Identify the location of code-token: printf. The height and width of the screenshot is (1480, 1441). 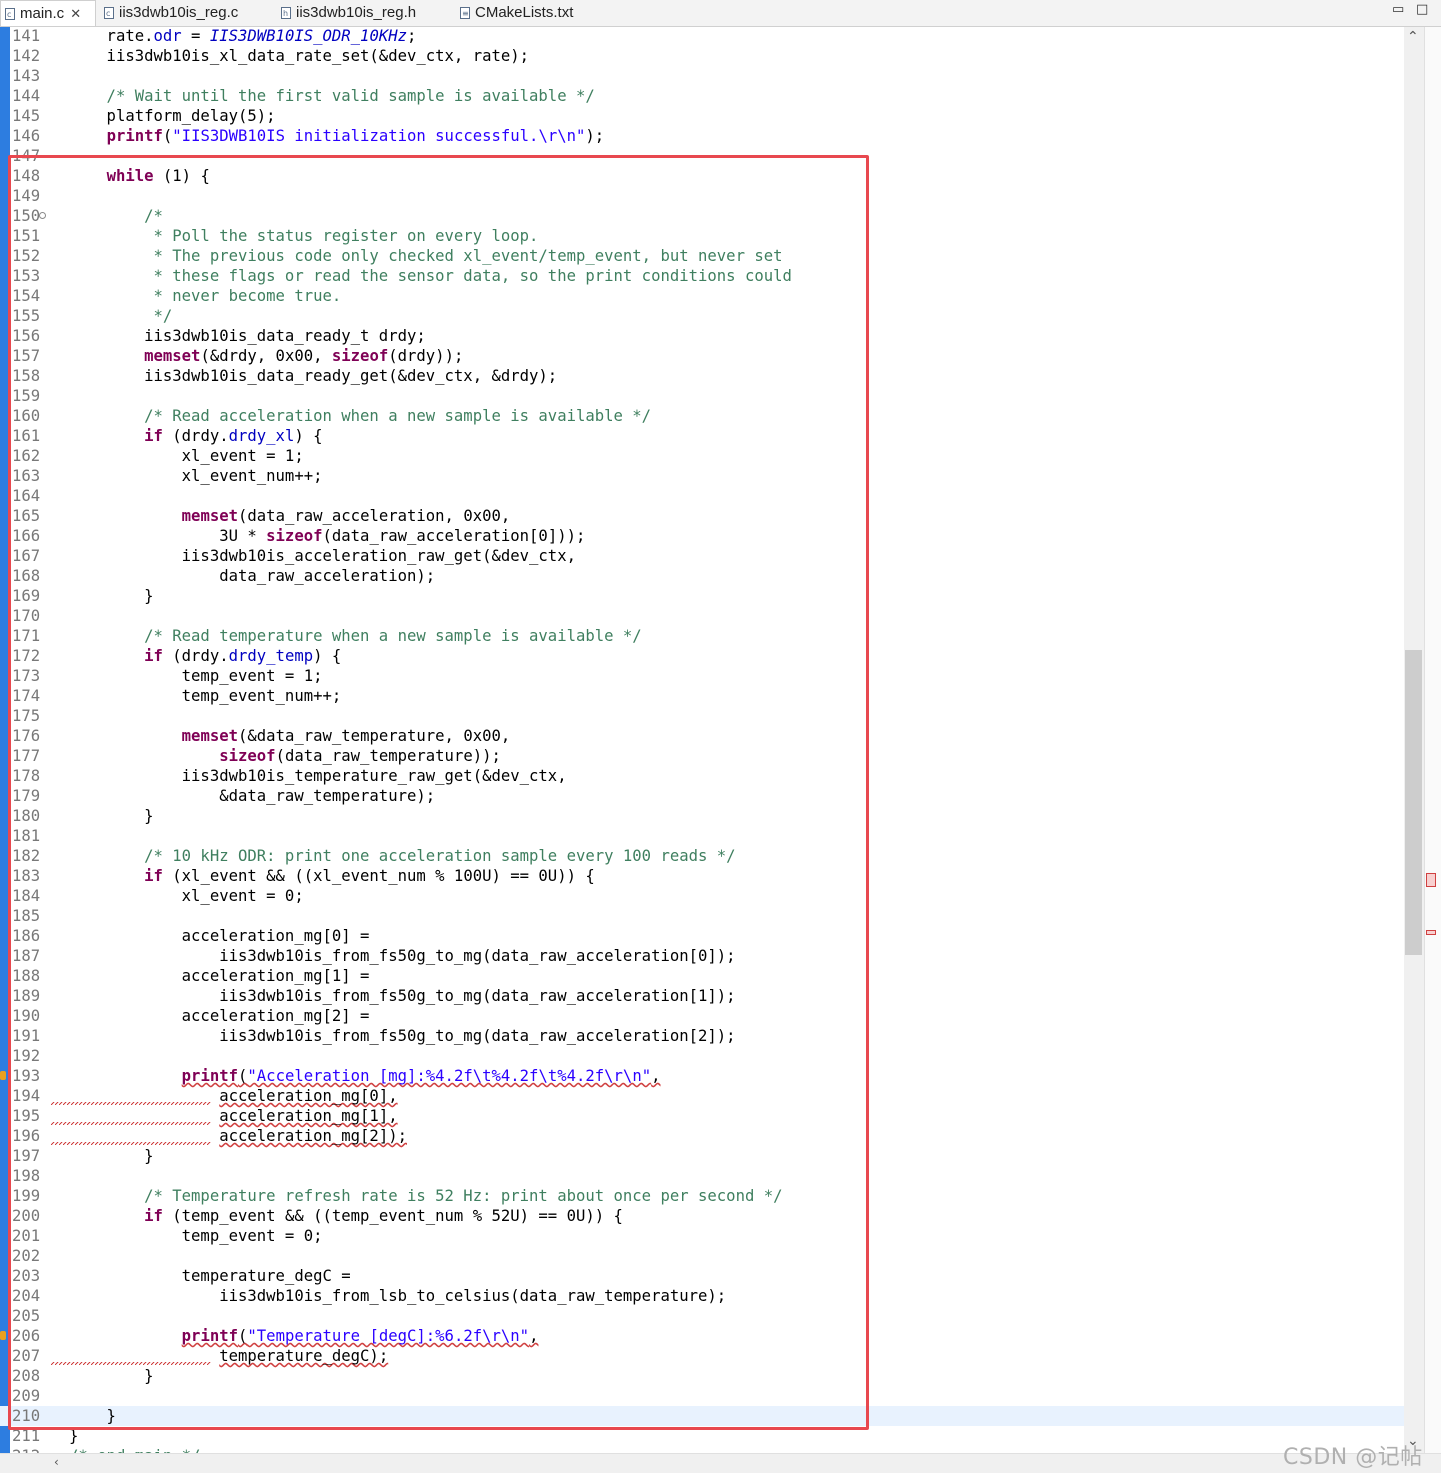
(134, 136).